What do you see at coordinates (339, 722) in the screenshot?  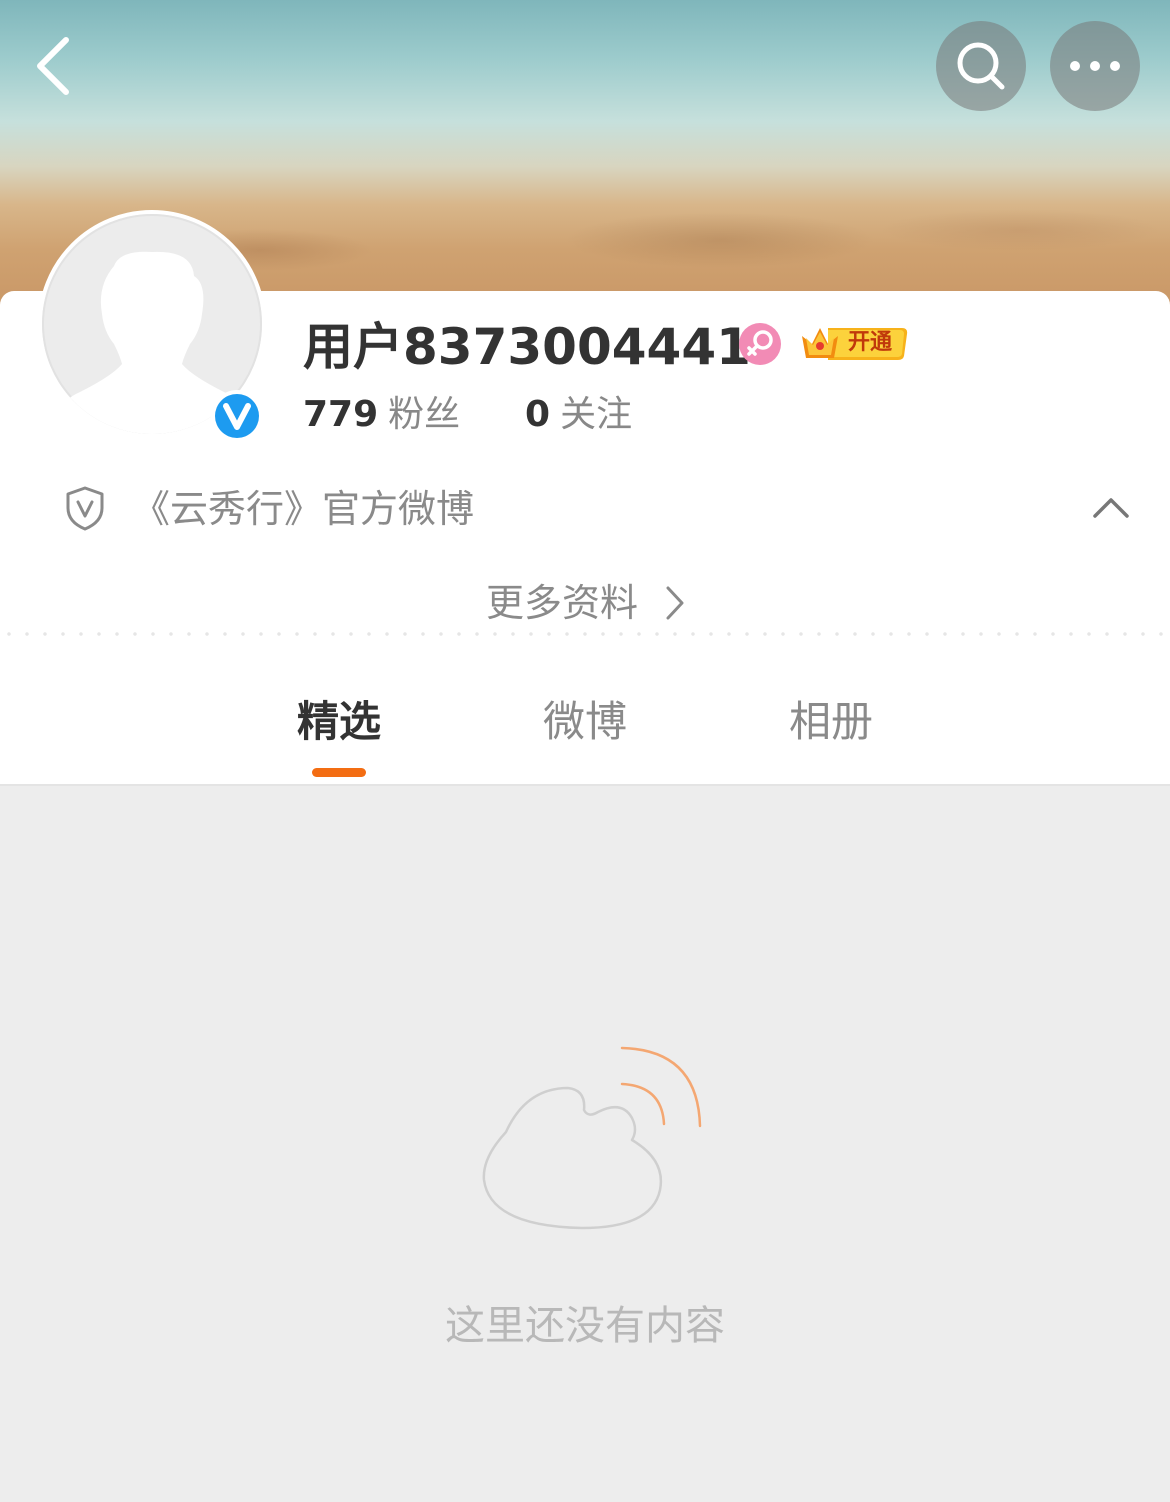 I see `tab-featured: 精选` at bounding box center [339, 722].